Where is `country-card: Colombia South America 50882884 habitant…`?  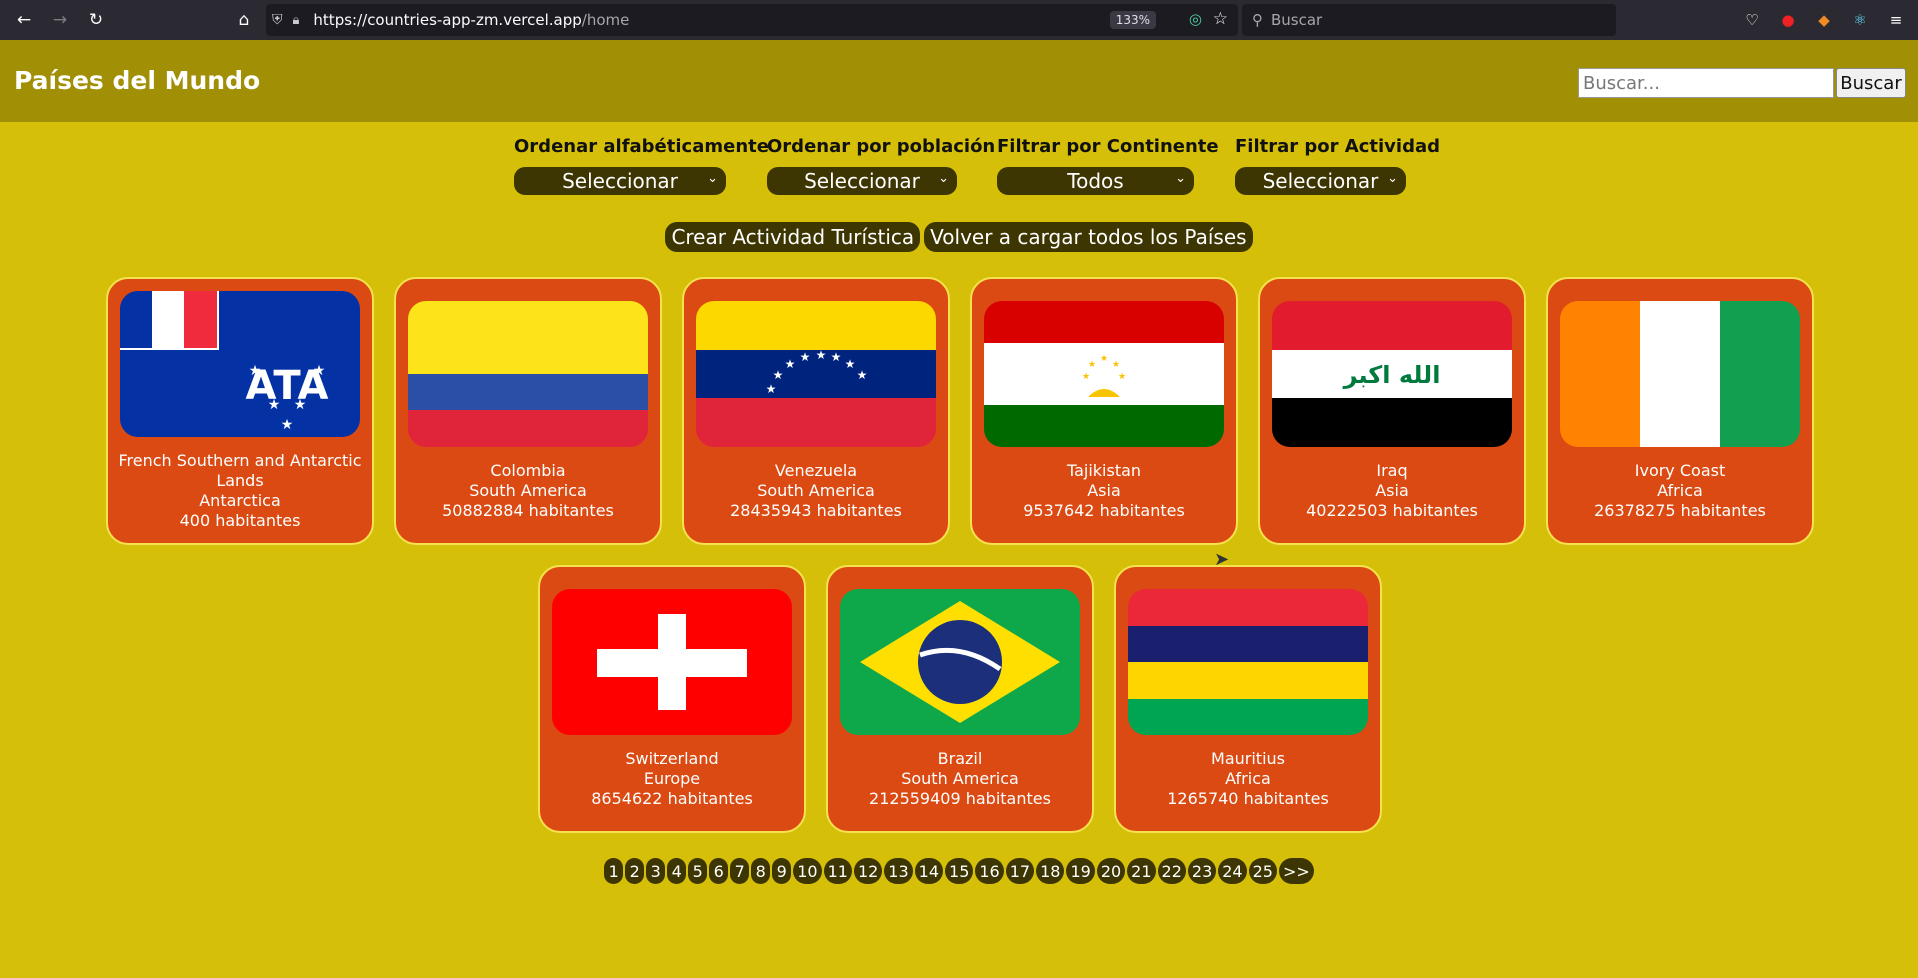 country-card: Colombia South America 50882884 habitant… is located at coordinates (528, 411).